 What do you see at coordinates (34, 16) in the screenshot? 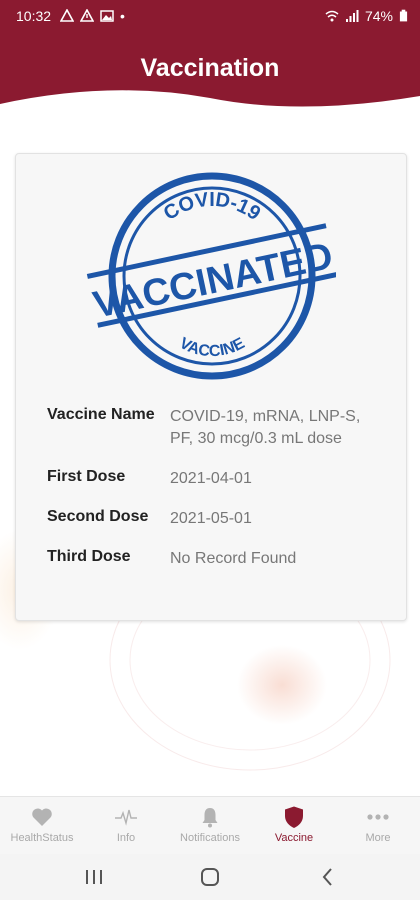
I see `status-time: 10:32` at bounding box center [34, 16].